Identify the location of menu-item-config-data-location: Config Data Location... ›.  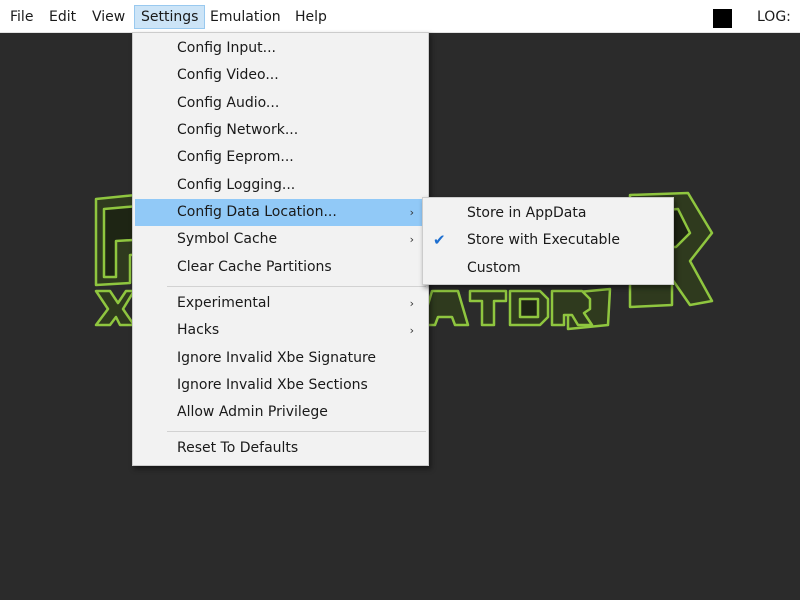
(280, 212).